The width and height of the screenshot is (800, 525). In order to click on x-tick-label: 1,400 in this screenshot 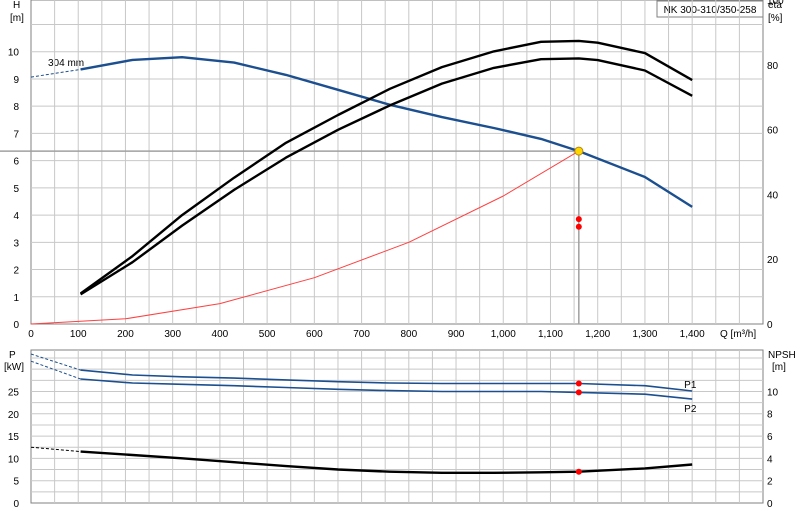, I will do `click(692, 334)`.